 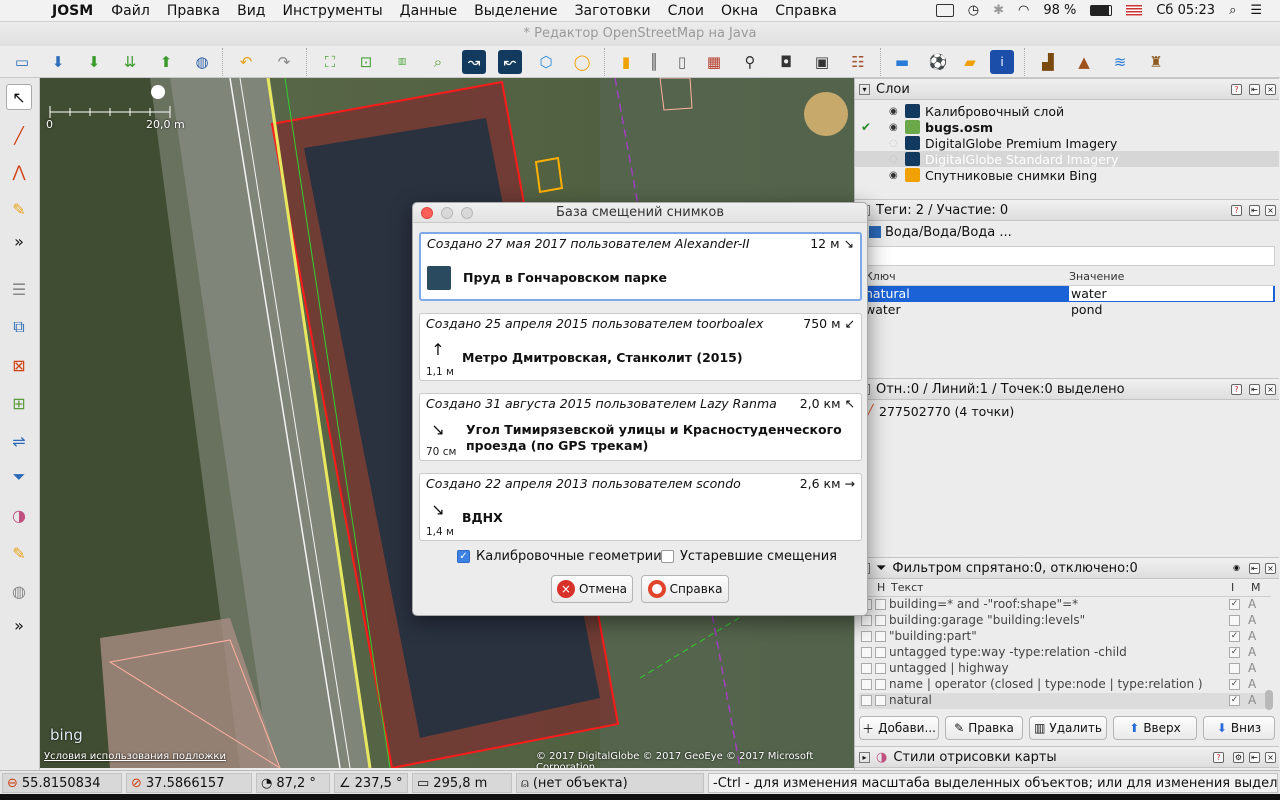 What do you see at coordinates (330, 62) in the screenshot?
I see `zoom-data-icon: ⛶` at bounding box center [330, 62].